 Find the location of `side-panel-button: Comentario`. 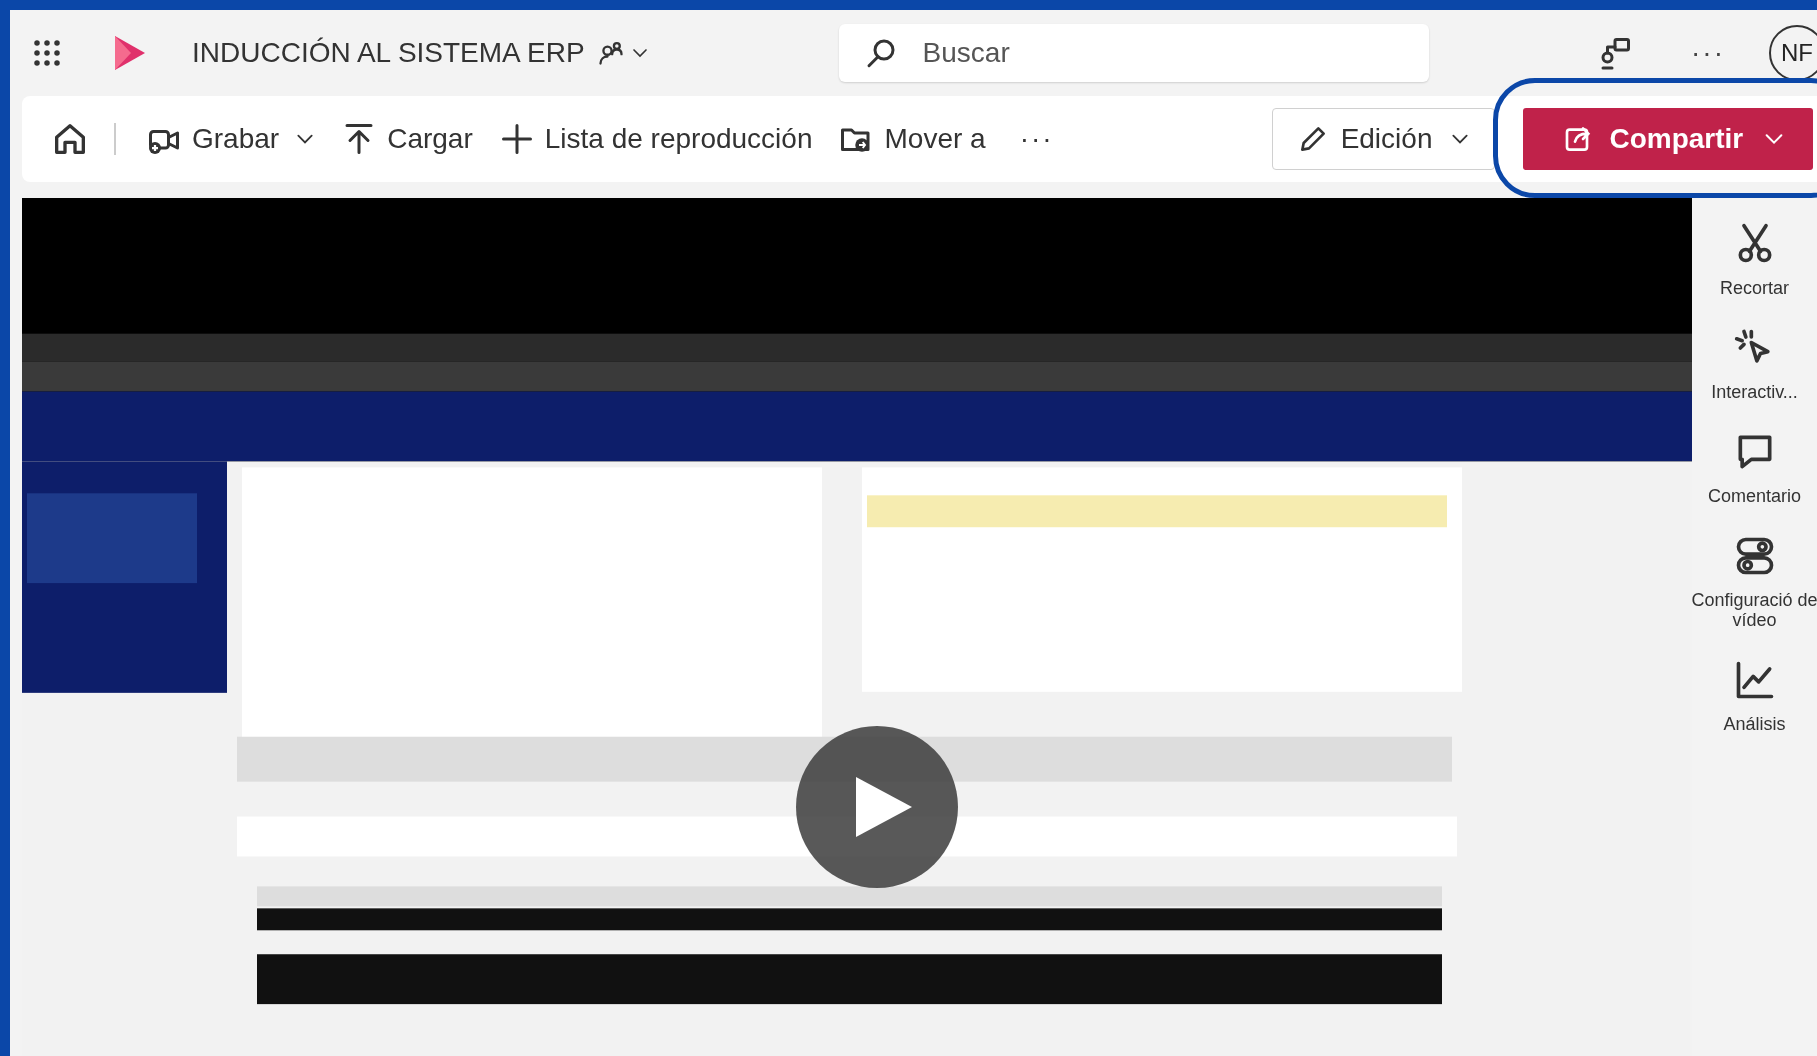

side-panel-button: Comentario is located at coordinates (1754, 496).